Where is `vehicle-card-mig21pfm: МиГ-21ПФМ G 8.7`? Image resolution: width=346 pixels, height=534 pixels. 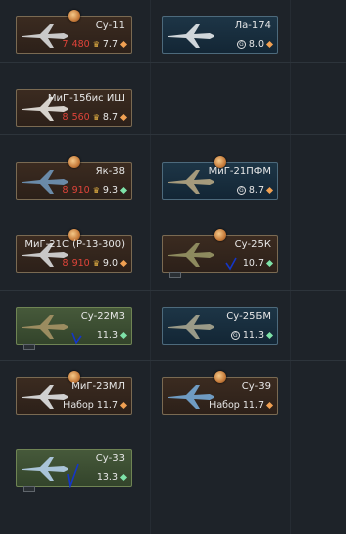 vehicle-card-mig21pfm: МиГ-21ПФМ G 8.7 is located at coordinates (220, 178).